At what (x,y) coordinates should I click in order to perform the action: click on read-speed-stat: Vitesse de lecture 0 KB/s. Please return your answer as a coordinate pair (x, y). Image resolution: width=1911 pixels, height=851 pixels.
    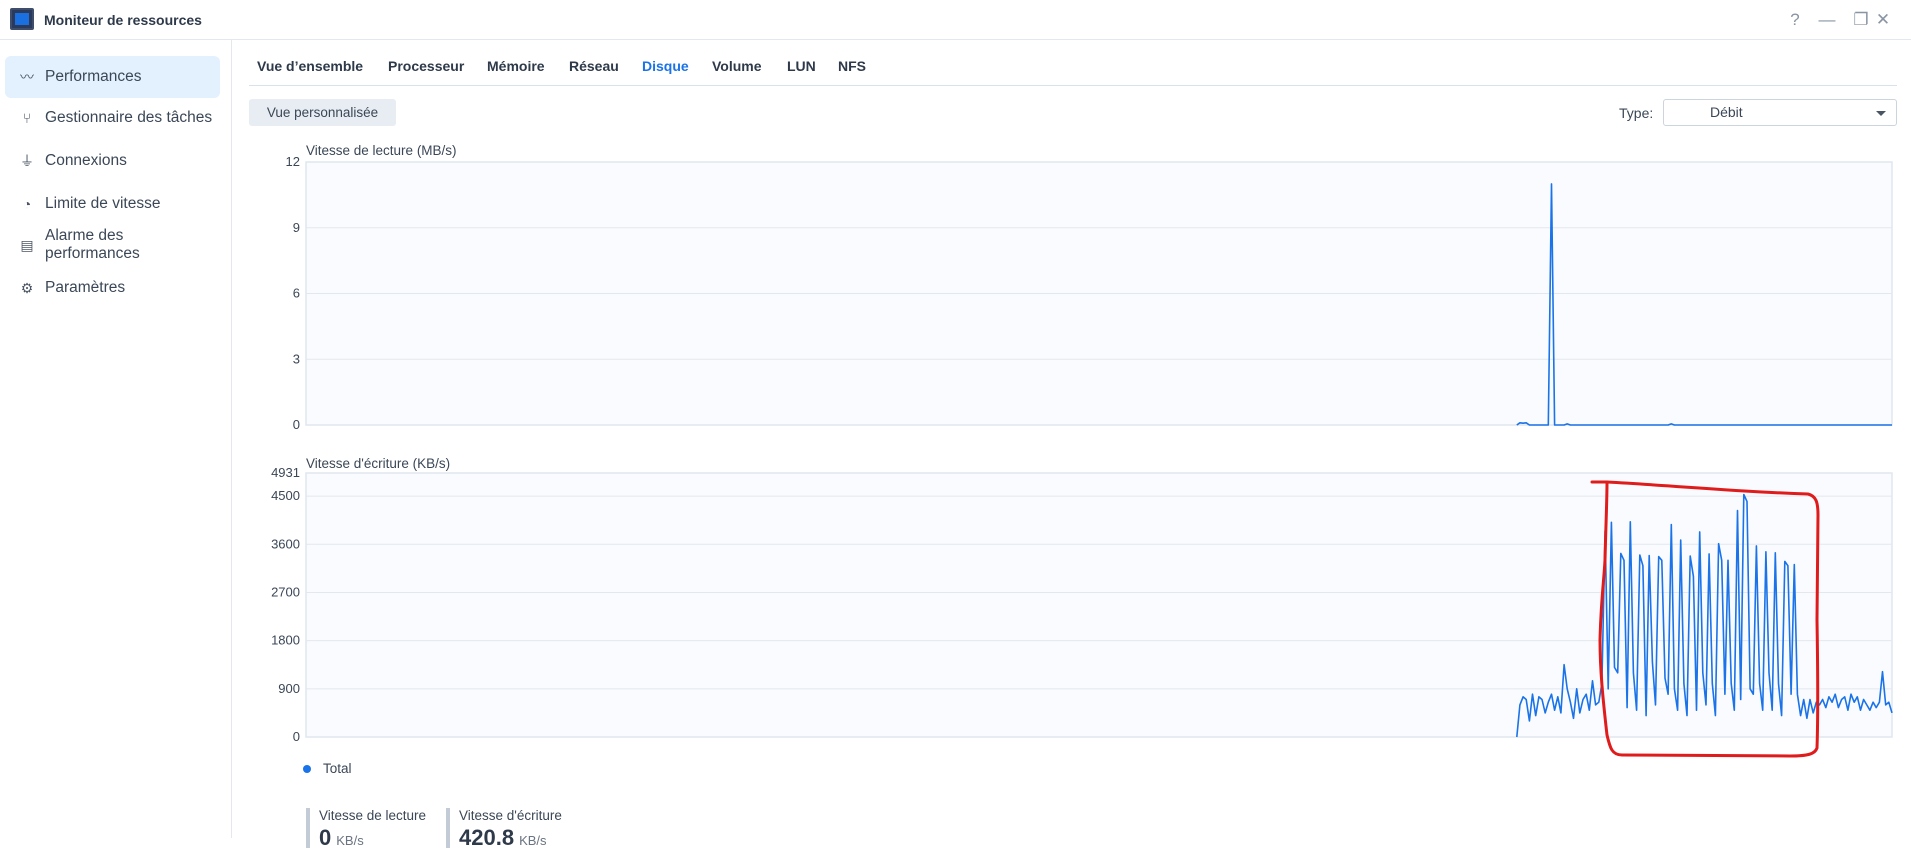
    Looking at the image, I should click on (366, 829).